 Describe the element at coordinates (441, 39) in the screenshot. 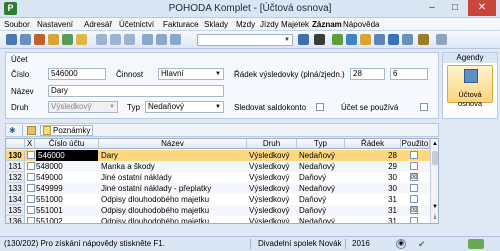

I see `settings-icon` at that location.